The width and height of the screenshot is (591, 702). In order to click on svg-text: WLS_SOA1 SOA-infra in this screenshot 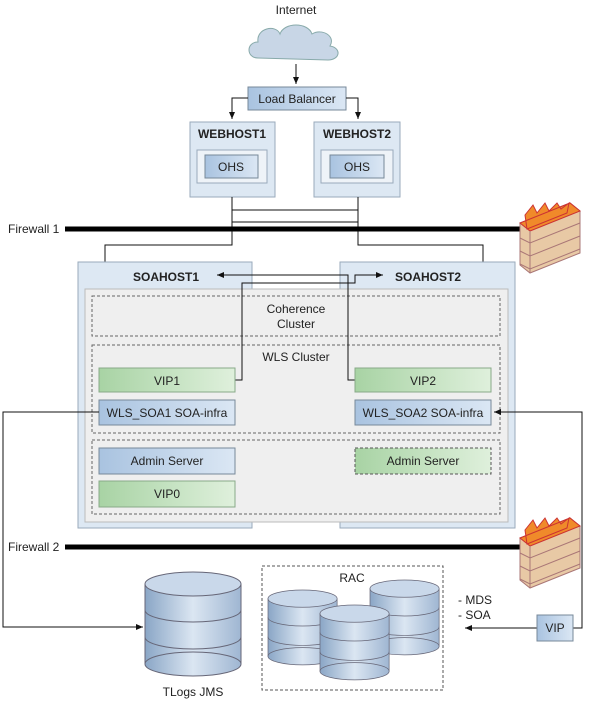, I will do `click(167, 413)`.